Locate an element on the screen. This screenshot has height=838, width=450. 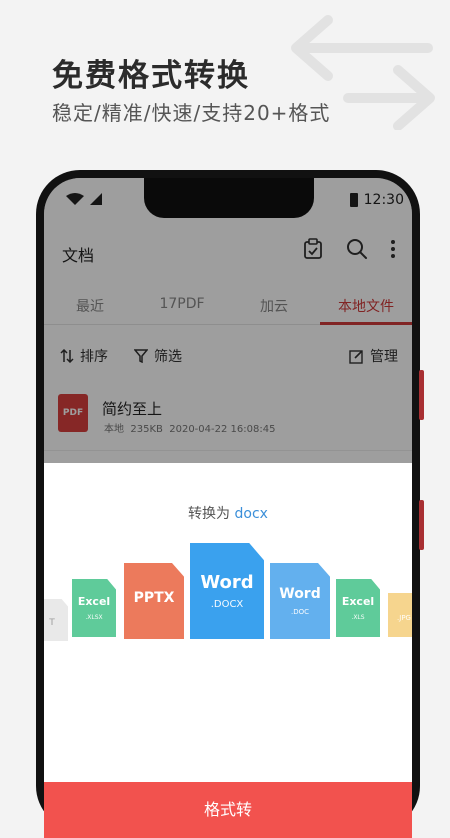
format-card-selected: Word .DOCX is located at coordinates (227, 591).